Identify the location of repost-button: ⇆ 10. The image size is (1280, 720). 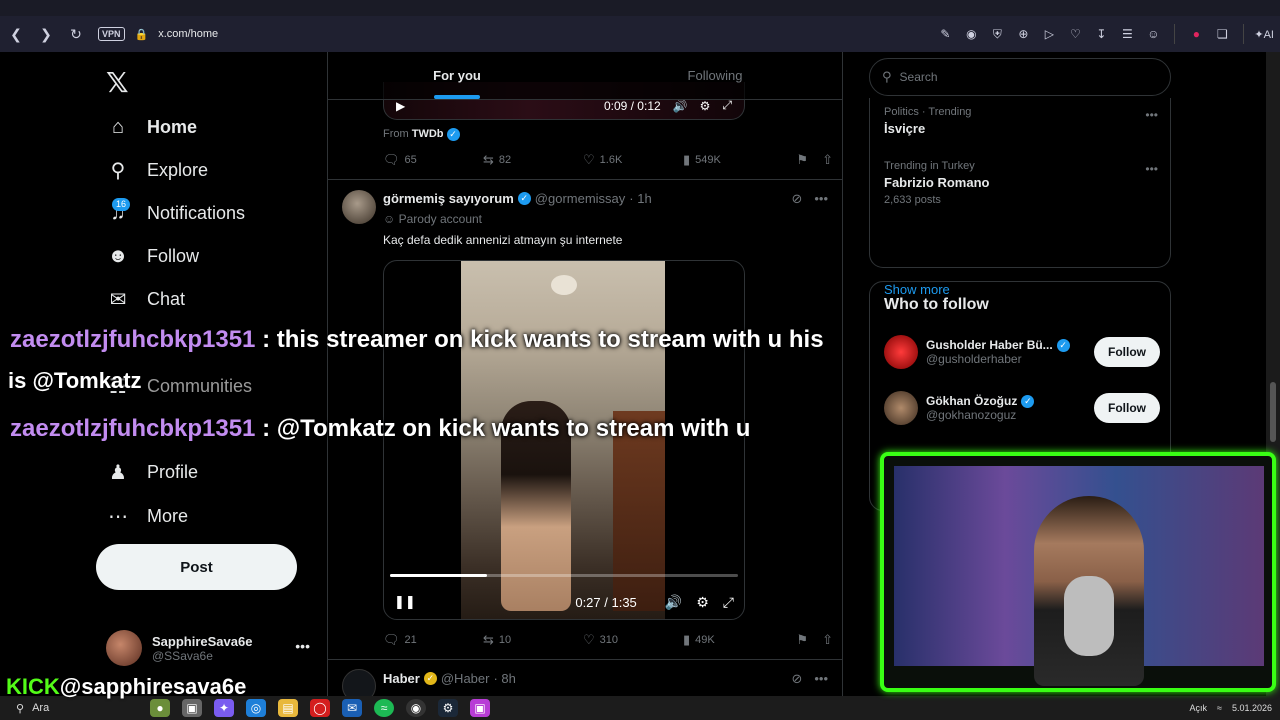
(533, 640).